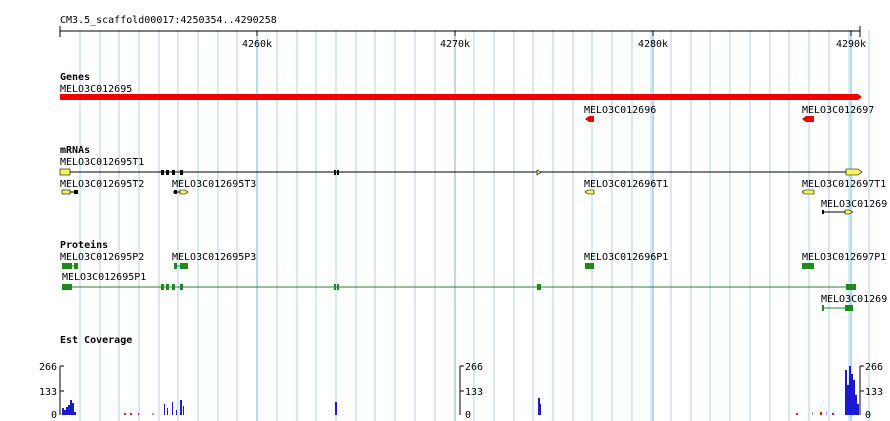 The width and height of the screenshot is (890, 421). I want to click on protein-feature: MELO3C012696P1, so click(626, 260).